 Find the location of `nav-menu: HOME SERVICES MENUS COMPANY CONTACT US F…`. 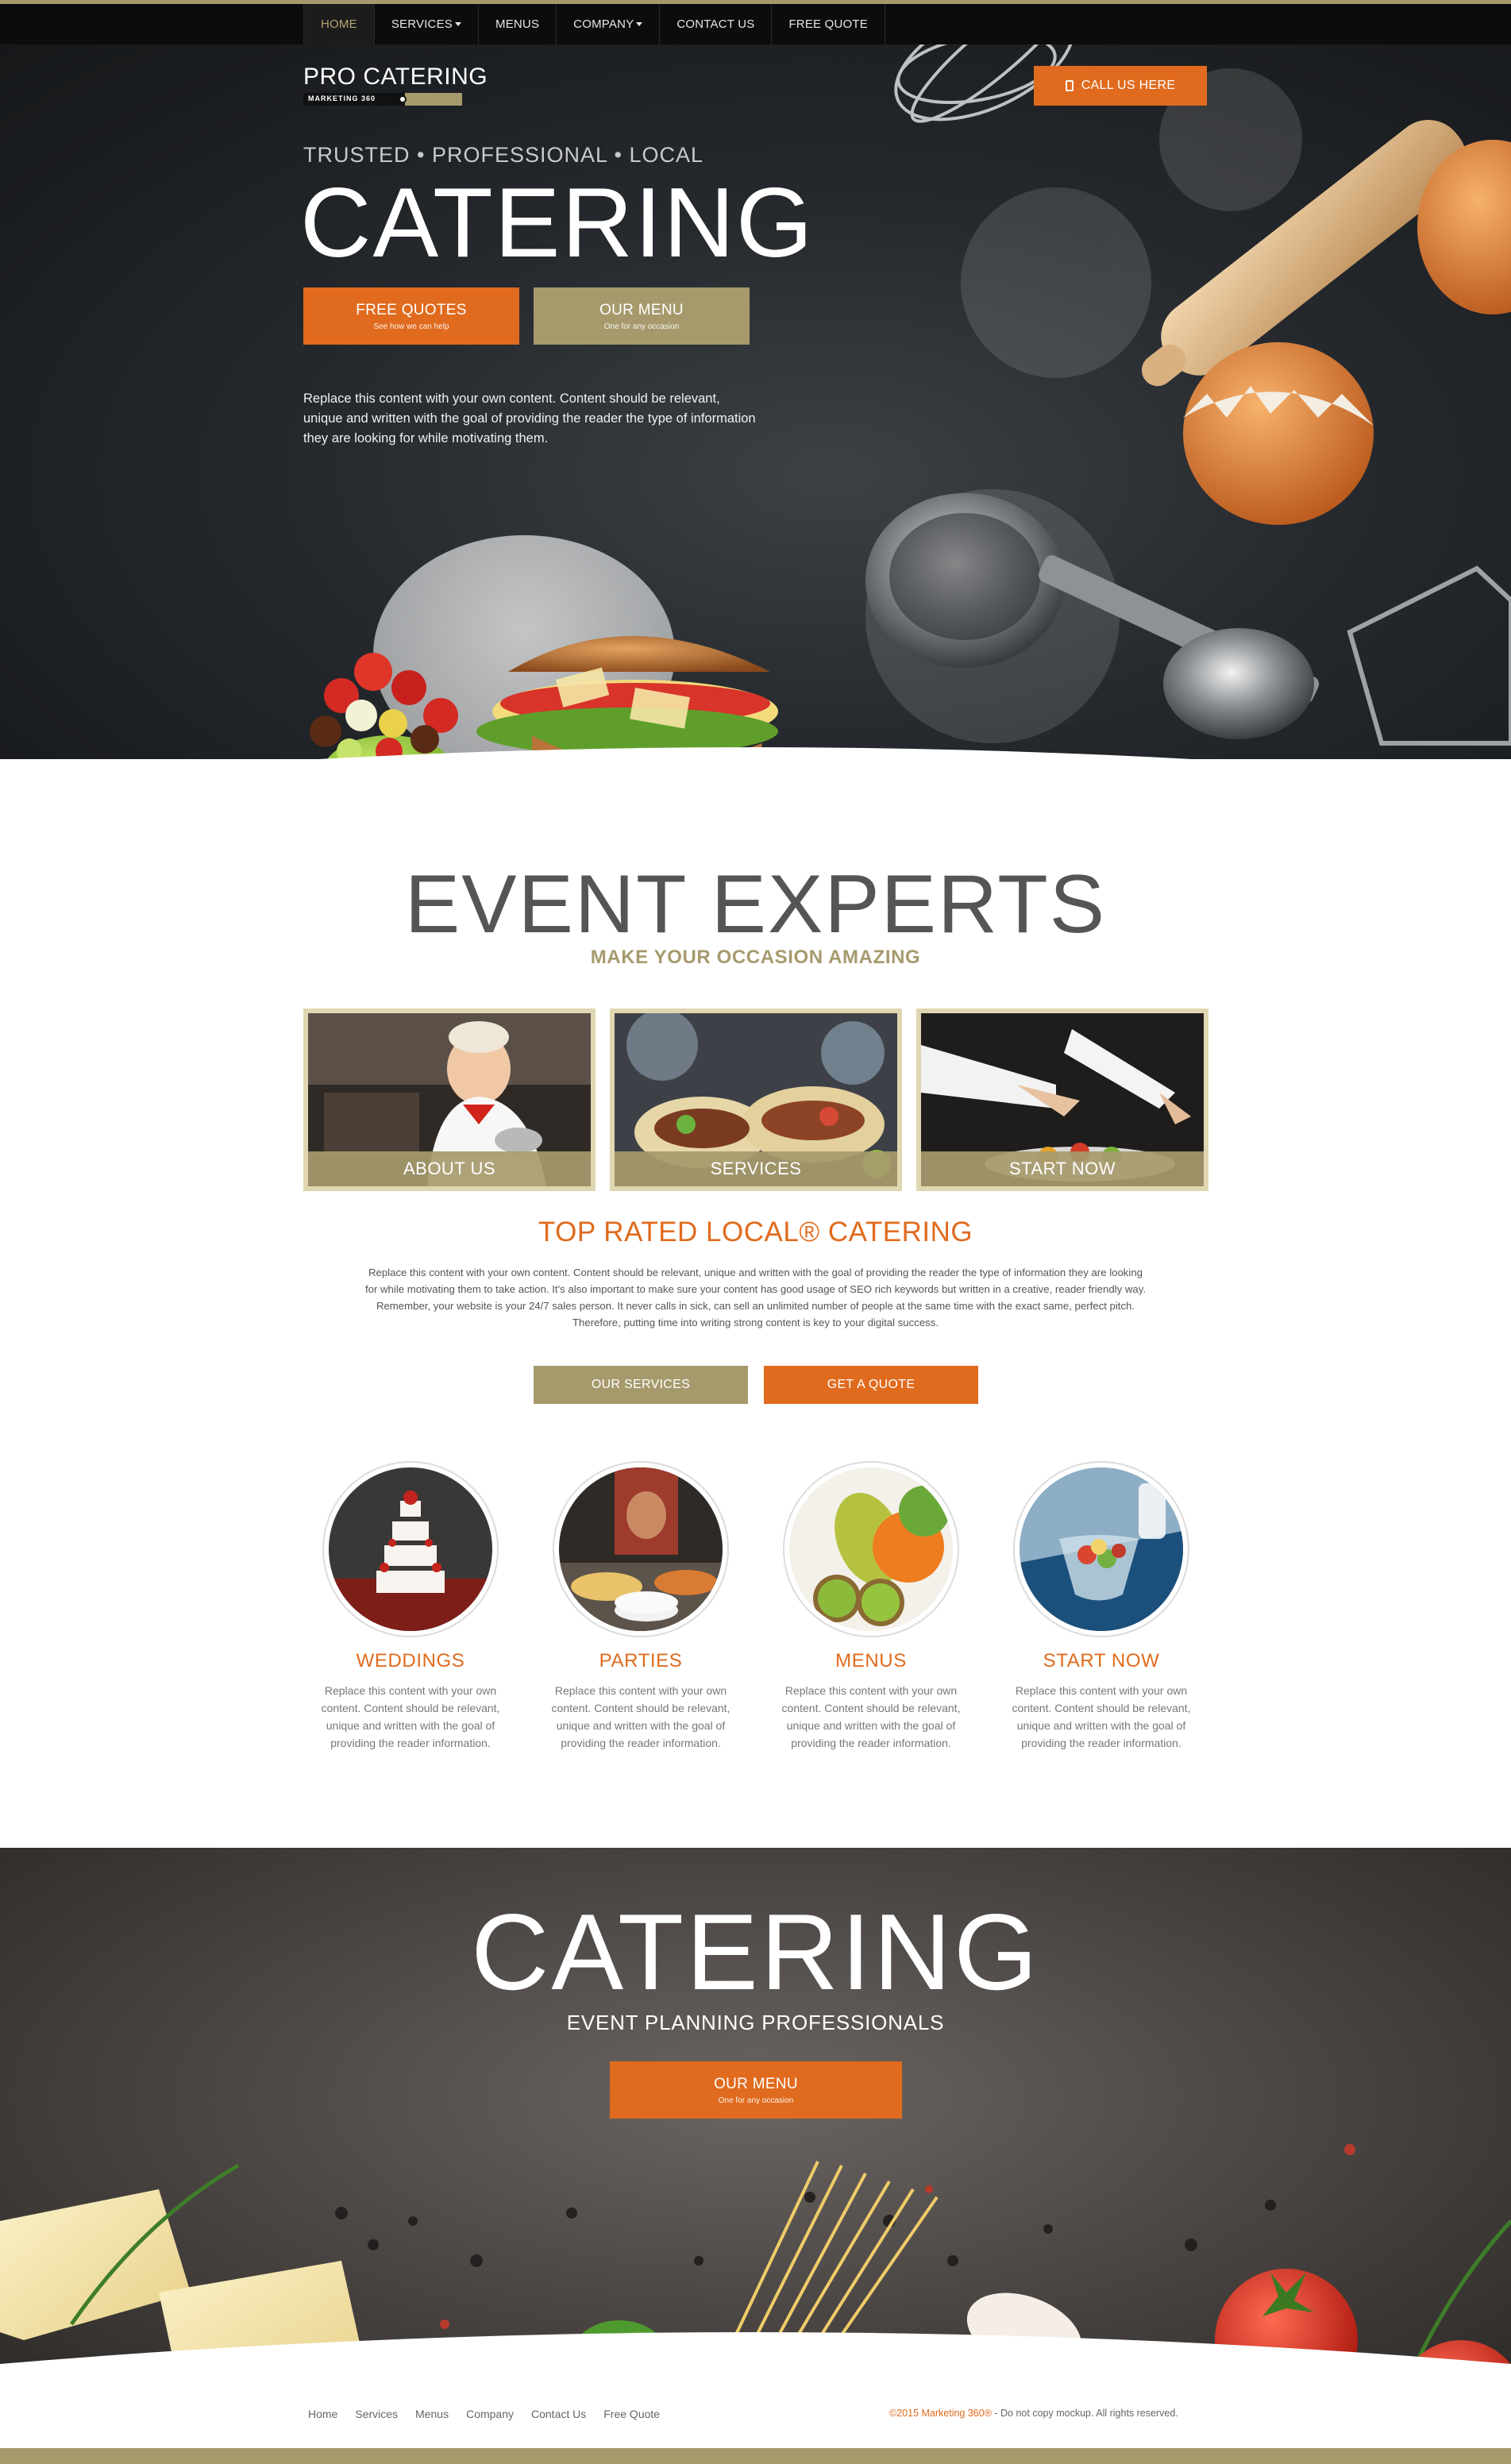

nav-menu: HOME SERVICES MENUS COMPANY CONTACT US F… is located at coordinates (594, 24).